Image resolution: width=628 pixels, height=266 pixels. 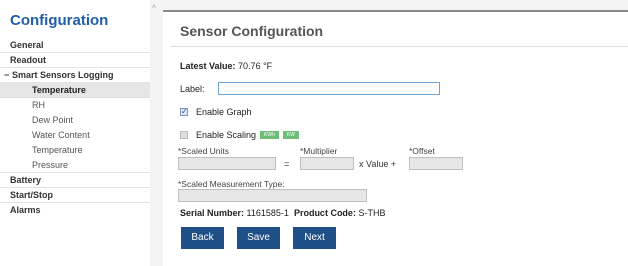 I want to click on kw-badge: KW, so click(x=290, y=134).